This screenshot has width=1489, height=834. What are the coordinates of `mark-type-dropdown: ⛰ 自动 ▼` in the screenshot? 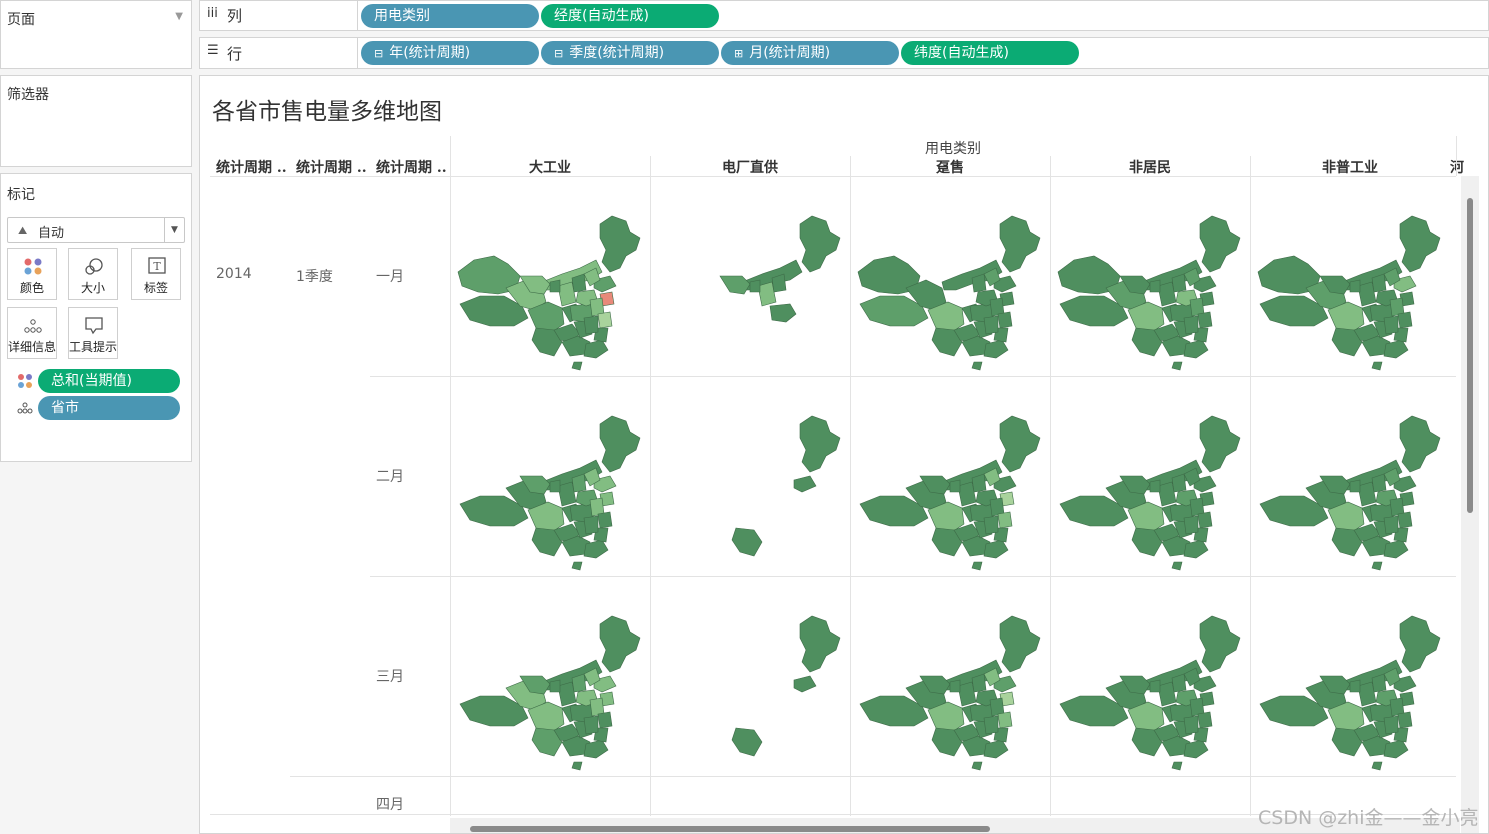 It's located at (96, 230).